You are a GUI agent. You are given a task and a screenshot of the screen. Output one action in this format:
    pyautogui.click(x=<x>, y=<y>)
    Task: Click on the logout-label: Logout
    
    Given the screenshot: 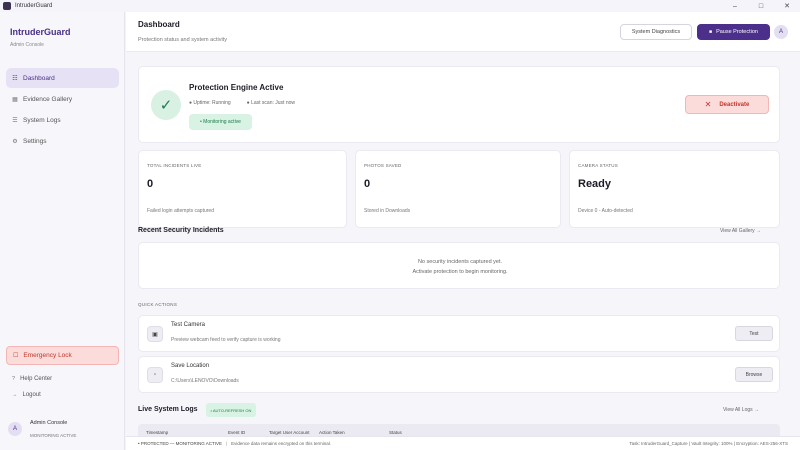 What is the action you would take?
    pyautogui.click(x=31, y=395)
    